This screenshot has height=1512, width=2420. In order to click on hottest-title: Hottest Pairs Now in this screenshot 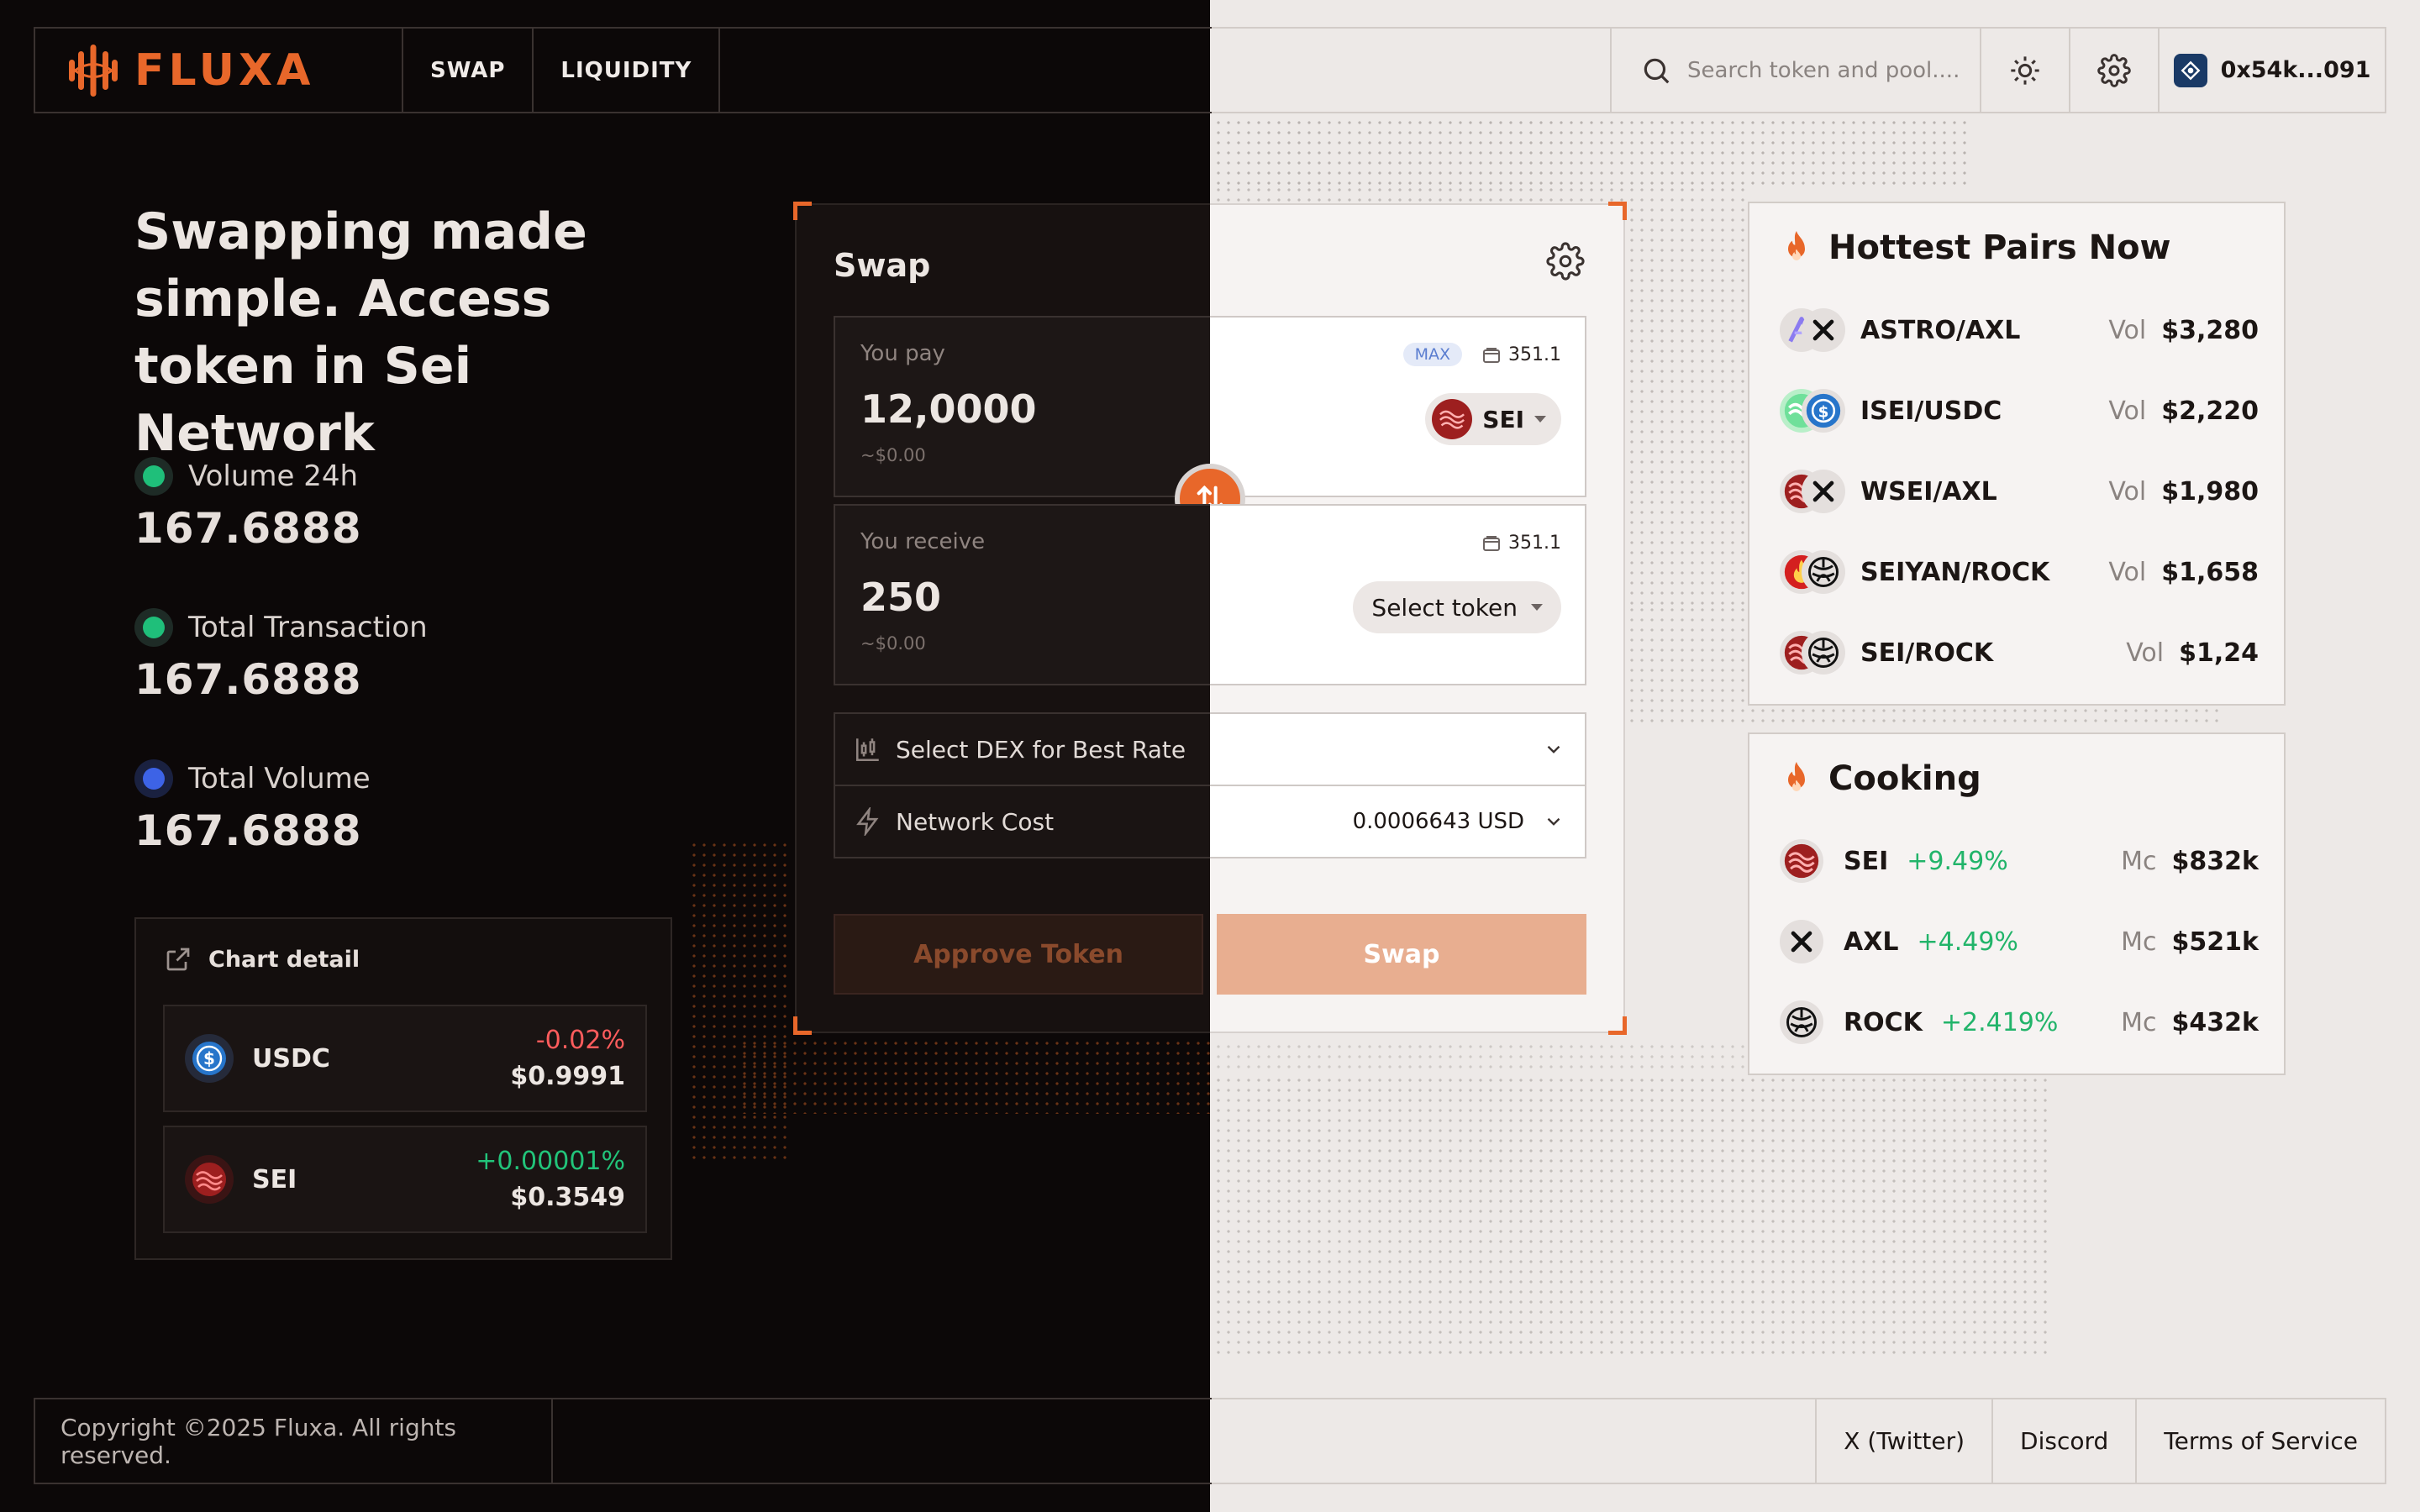, I will do `click(1999, 247)`.